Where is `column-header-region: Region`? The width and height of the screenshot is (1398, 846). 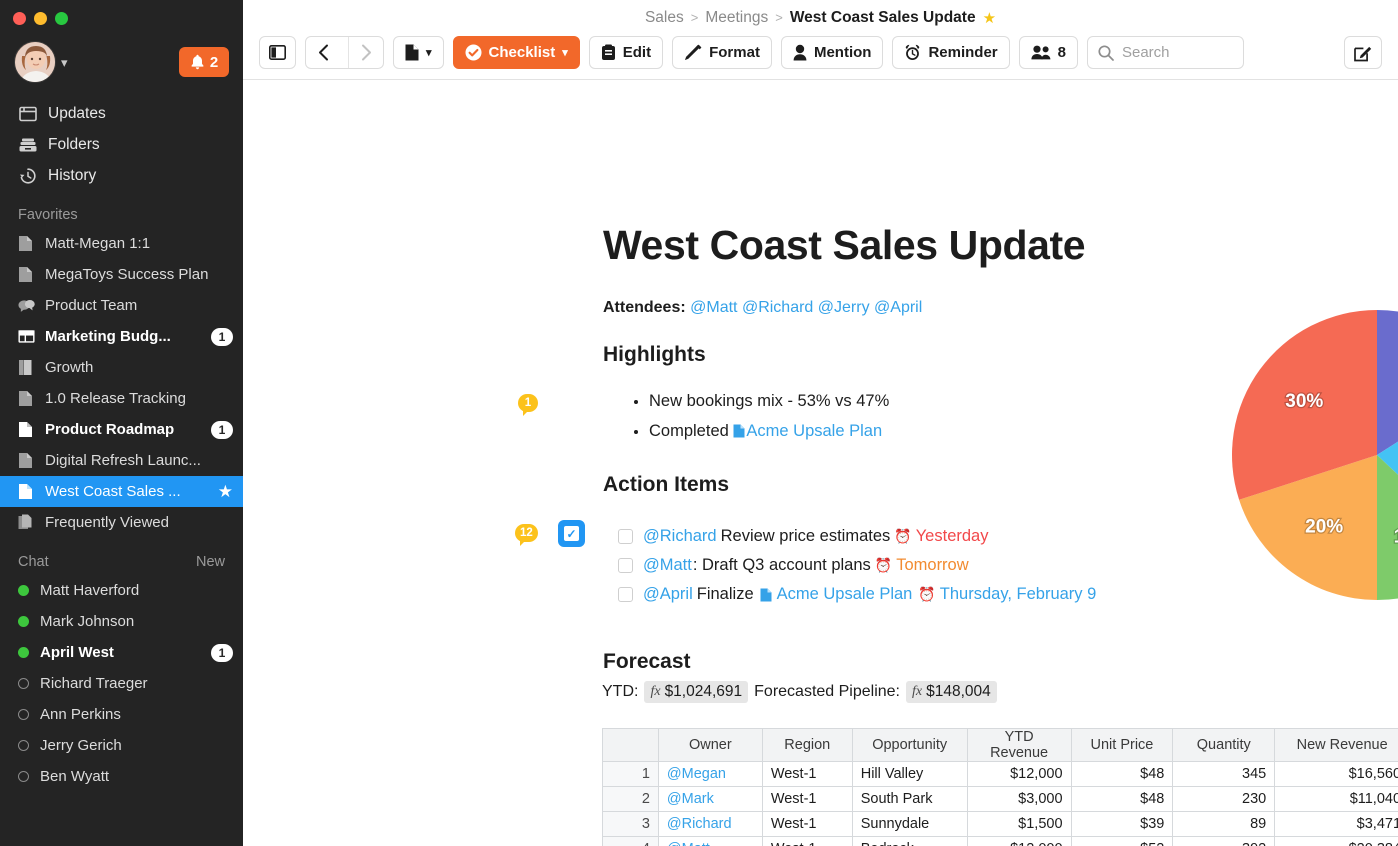 column-header-region: Region is located at coordinates (807, 745).